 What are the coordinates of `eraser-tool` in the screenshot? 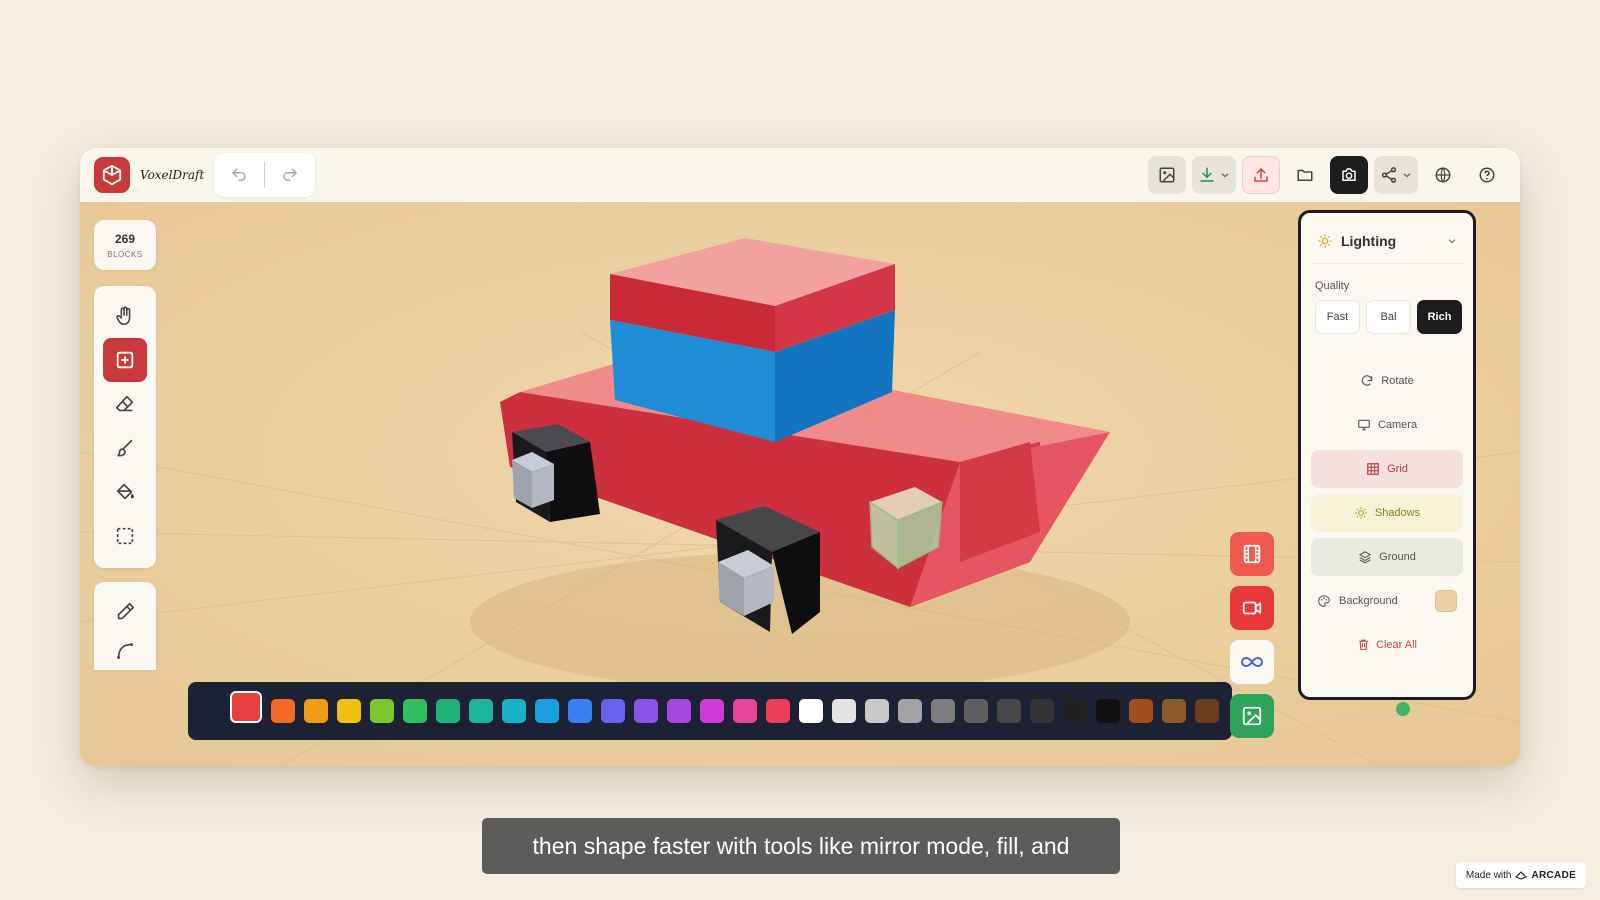 It's located at (125, 404).